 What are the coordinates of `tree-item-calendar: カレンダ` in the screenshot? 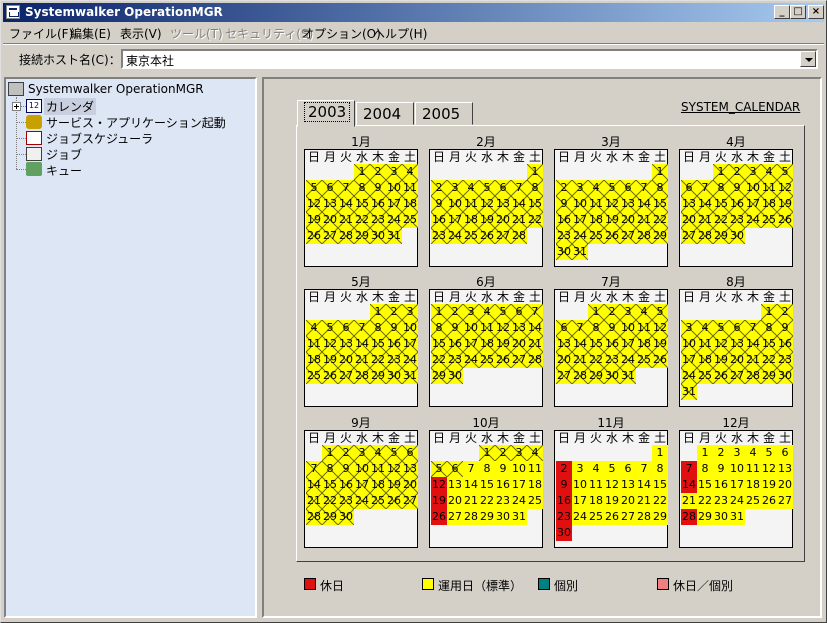 It's located at (70, 106).